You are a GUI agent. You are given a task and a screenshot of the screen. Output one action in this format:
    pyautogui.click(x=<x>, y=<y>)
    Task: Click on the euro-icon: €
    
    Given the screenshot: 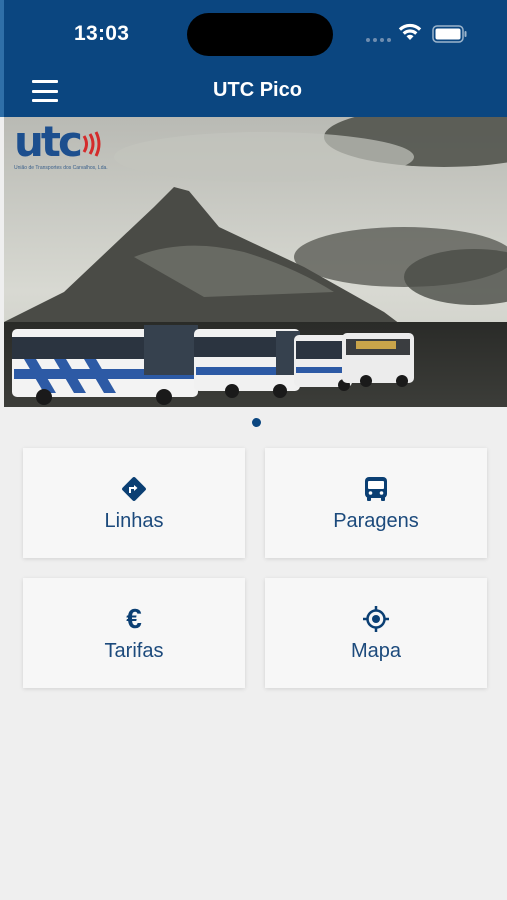 What is the action you would take?
    pyautogui.click(x=134, y=618)
    